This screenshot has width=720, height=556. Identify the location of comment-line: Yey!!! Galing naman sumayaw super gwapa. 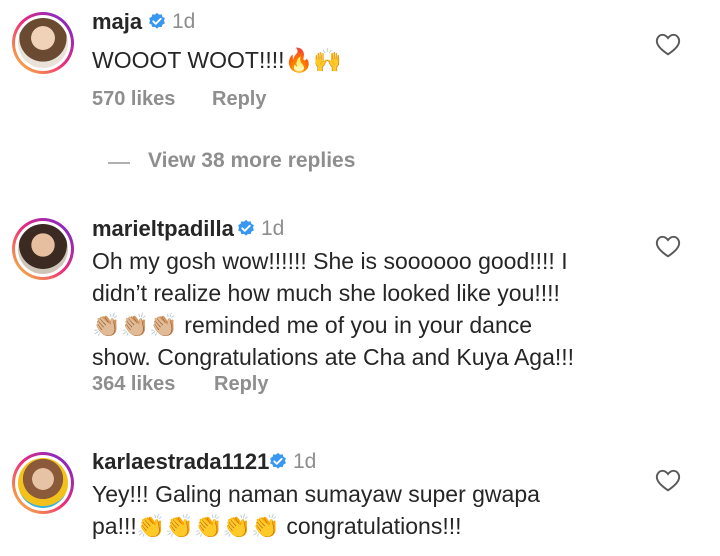
(316, 494).